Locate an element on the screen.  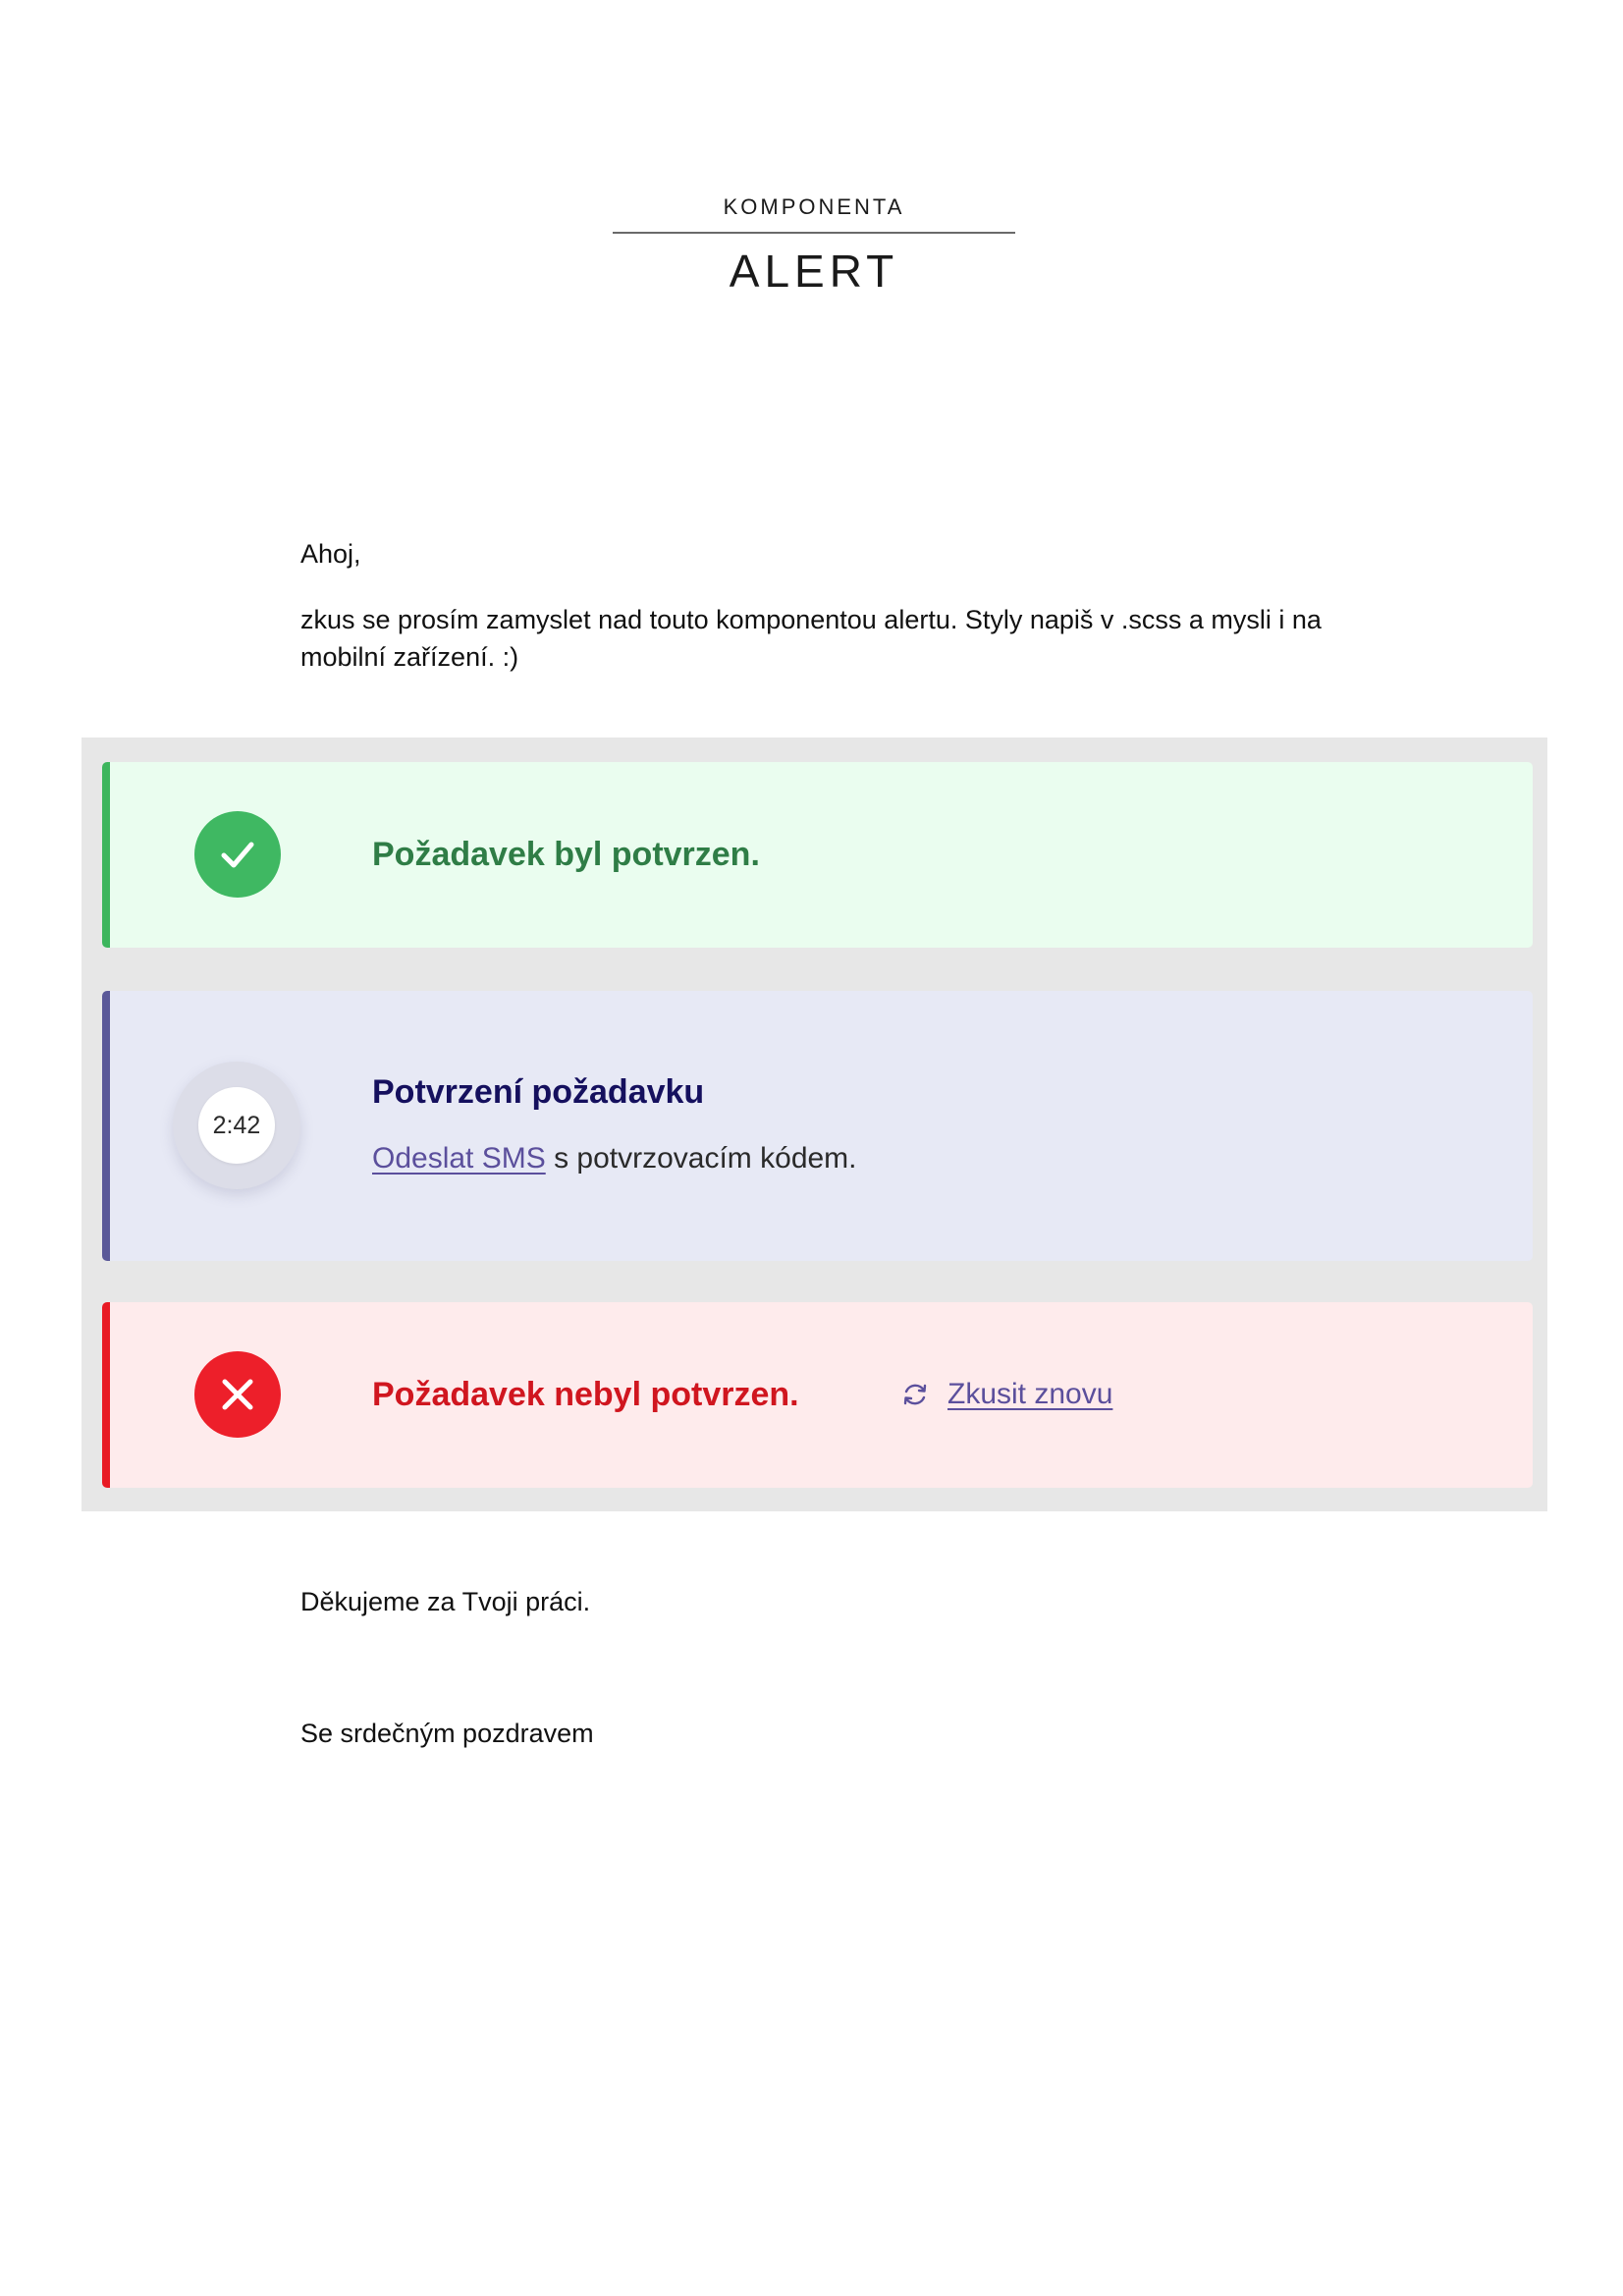
success-badge is located at coordinates (237, 854).